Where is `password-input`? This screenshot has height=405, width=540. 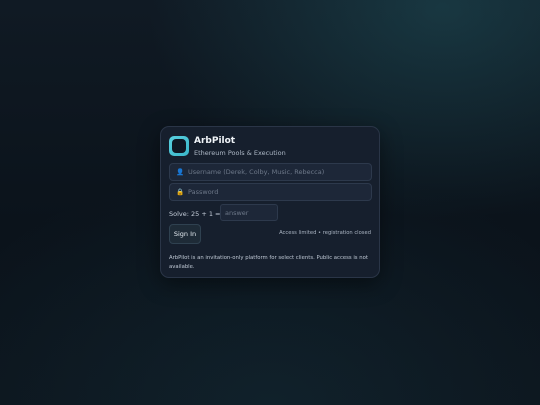
password-input is located at coordinates (278, 192).